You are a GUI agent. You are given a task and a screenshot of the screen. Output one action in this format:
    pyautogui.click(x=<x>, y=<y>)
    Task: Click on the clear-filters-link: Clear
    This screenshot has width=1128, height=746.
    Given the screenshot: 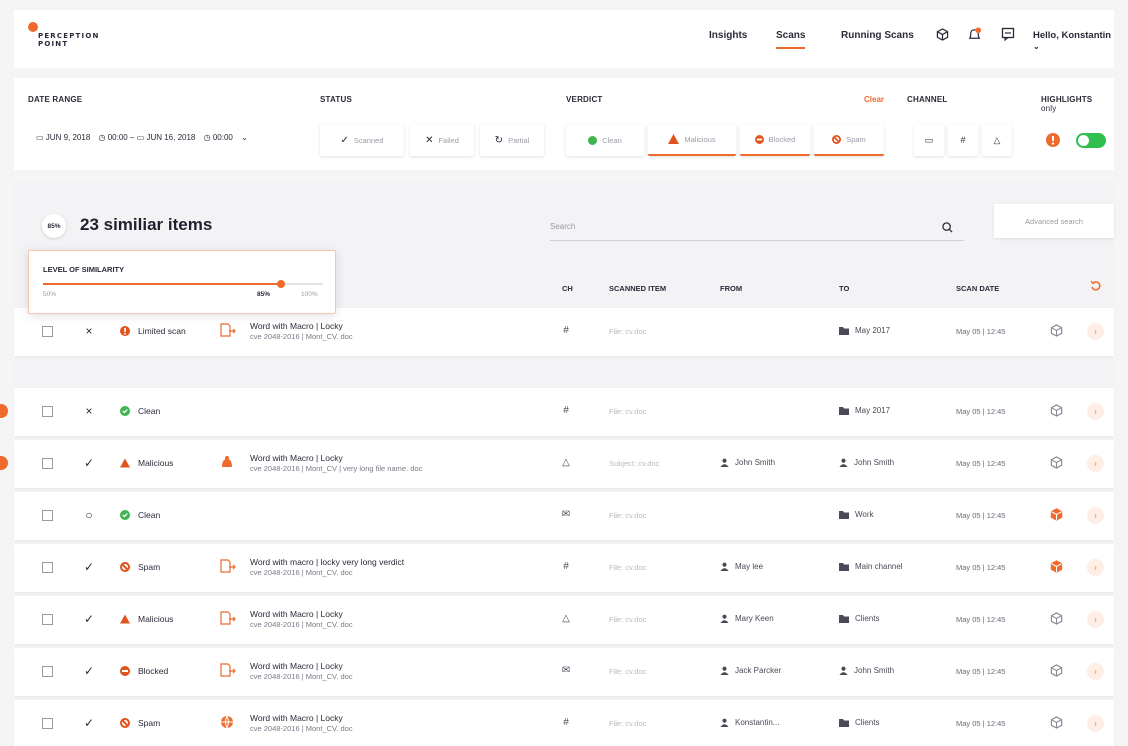 What is the action you would take?
    pyautogui.click(x=874, y=99)
    